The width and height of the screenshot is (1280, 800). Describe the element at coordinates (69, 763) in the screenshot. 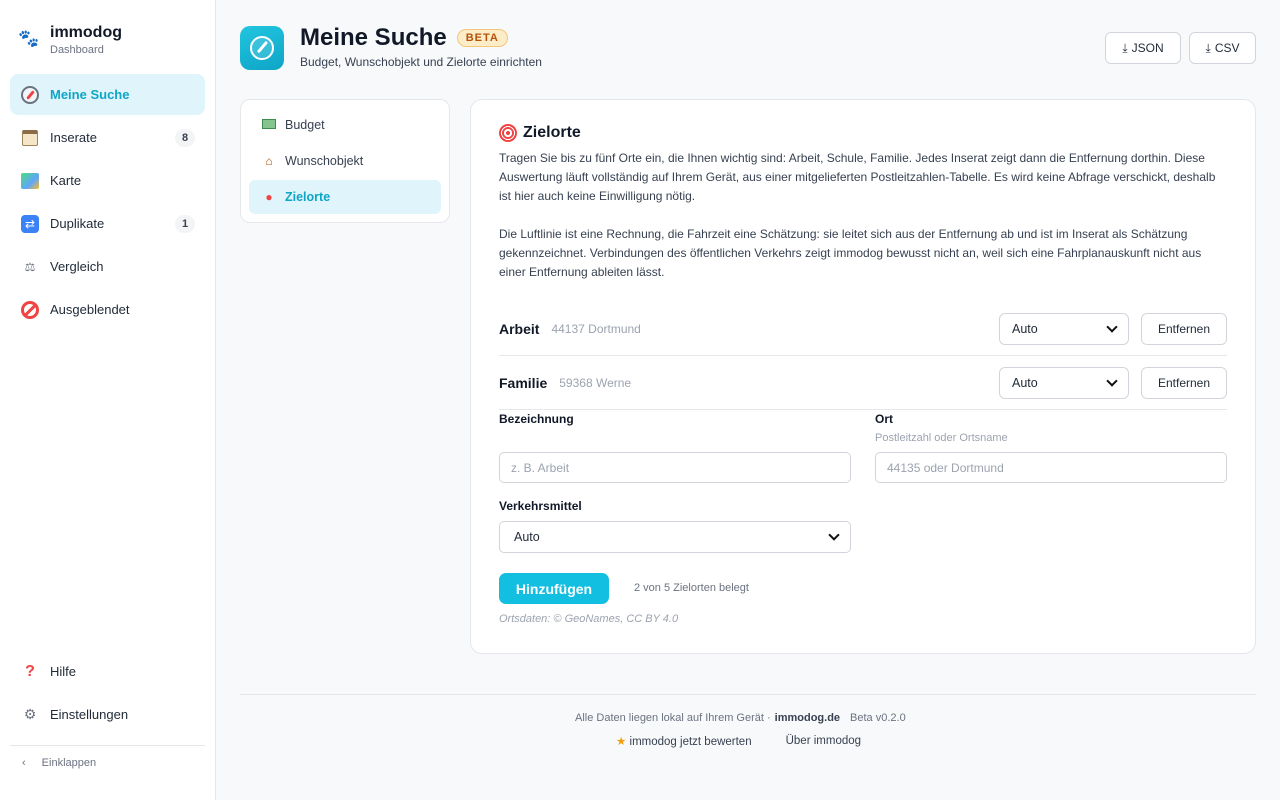

I see `collapse-label: Einklappen` at that location.